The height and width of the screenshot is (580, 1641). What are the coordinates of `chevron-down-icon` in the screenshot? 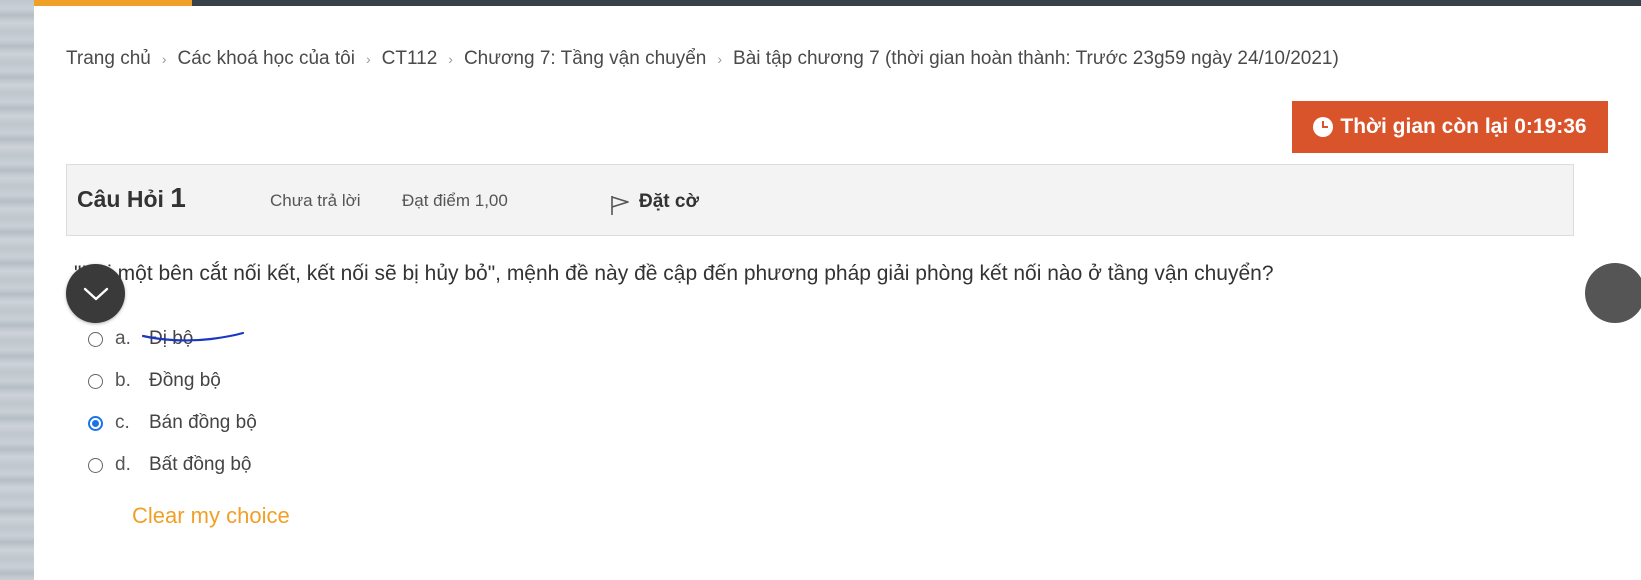 It's located at (95, 293).